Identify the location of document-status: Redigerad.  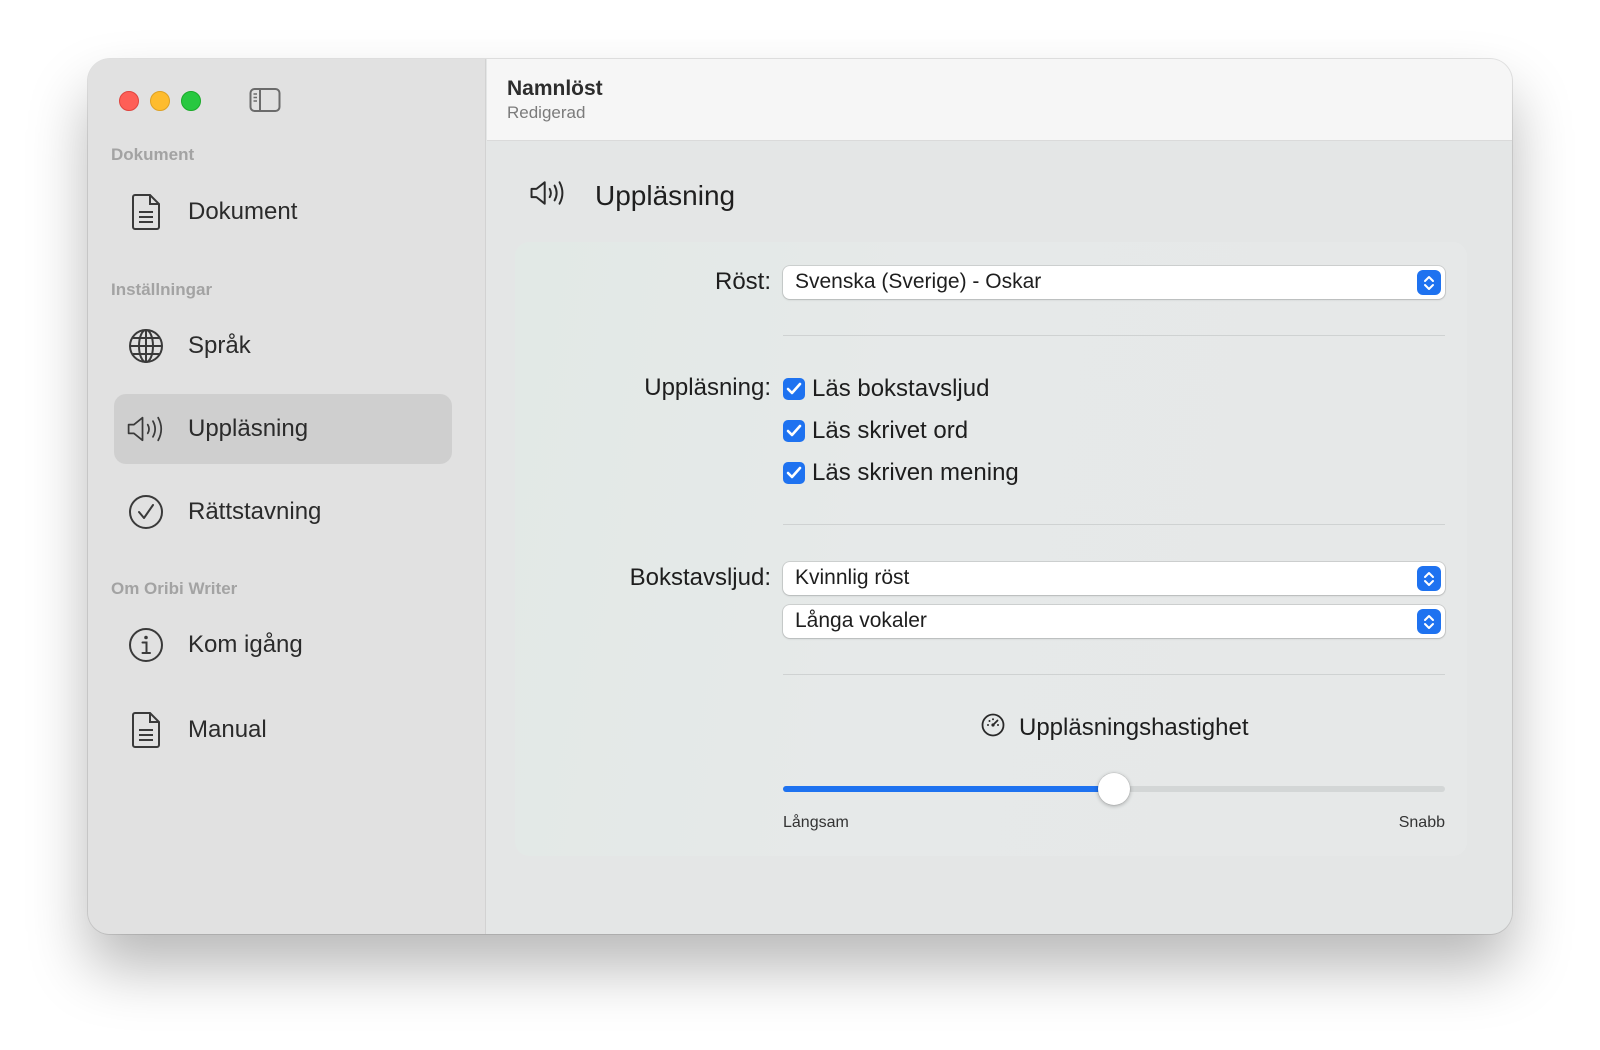
(546, 112).